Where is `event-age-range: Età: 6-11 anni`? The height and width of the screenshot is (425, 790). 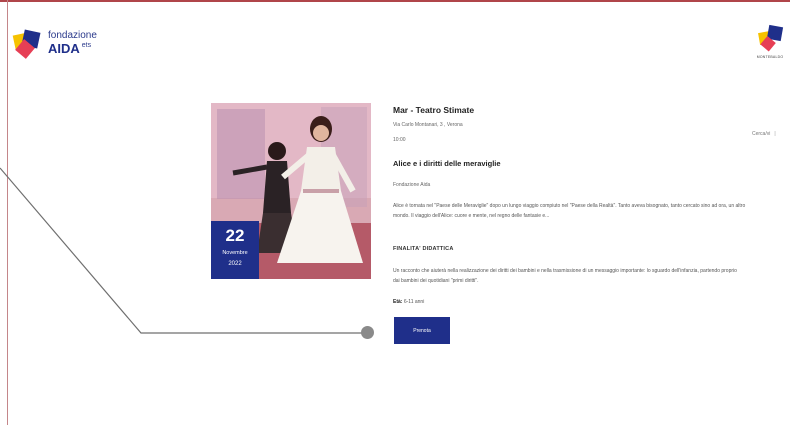 event-age-range: Età: 6-11 anni is located at coordinates (408, 302).